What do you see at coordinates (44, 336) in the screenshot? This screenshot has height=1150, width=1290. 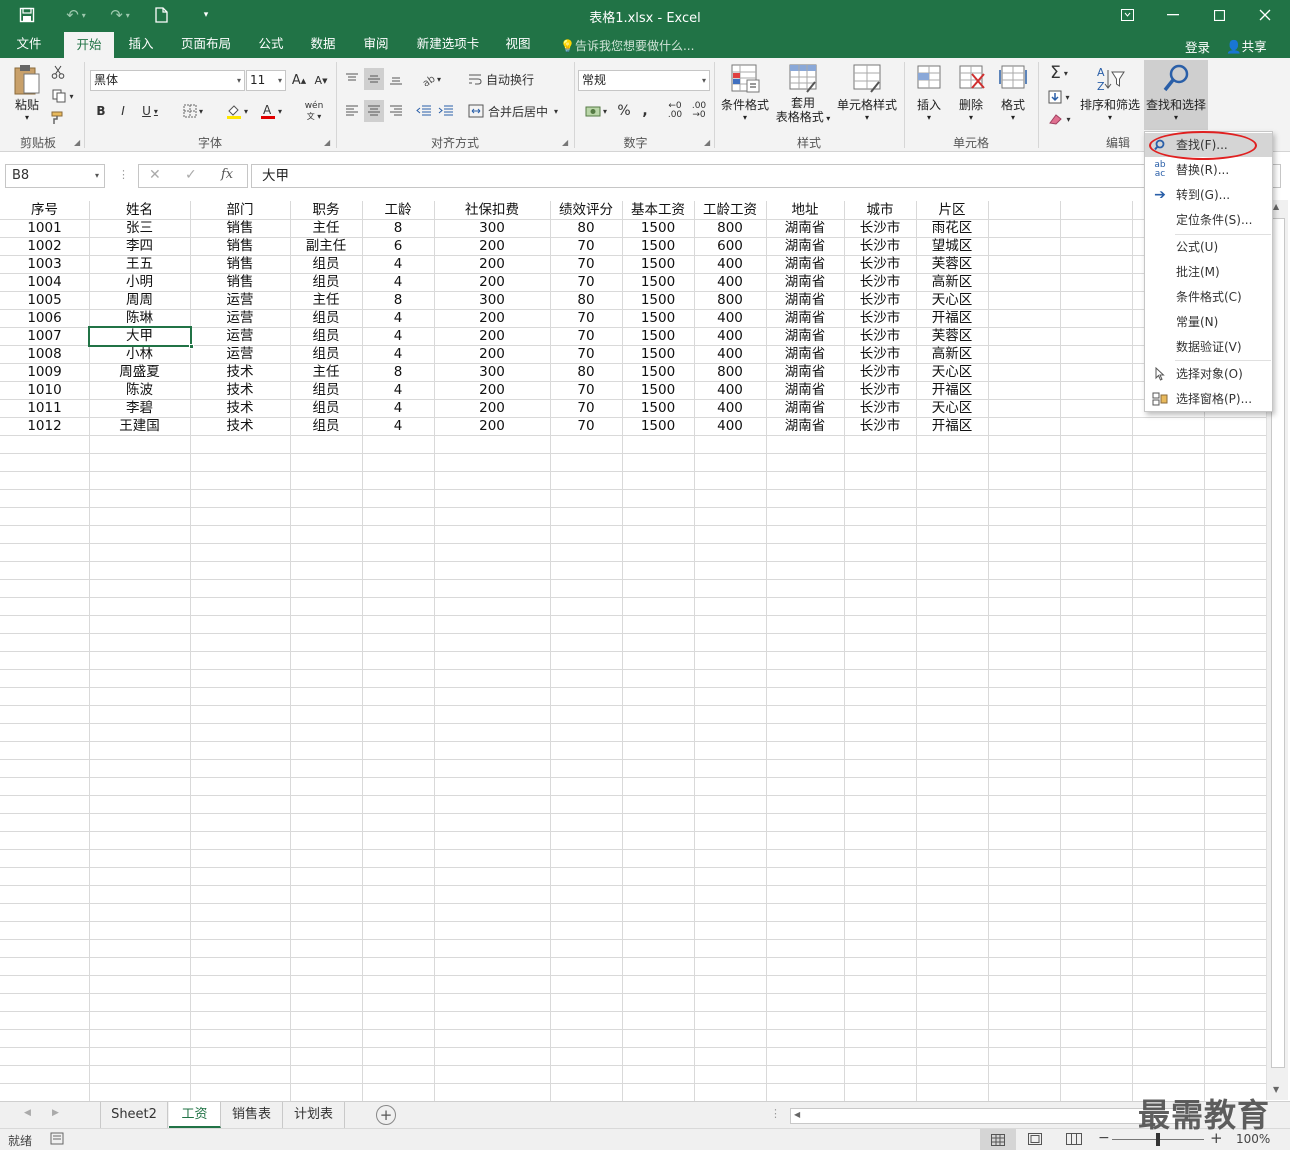 I see `data-cell: 1007` at bounding box center [44, 336].